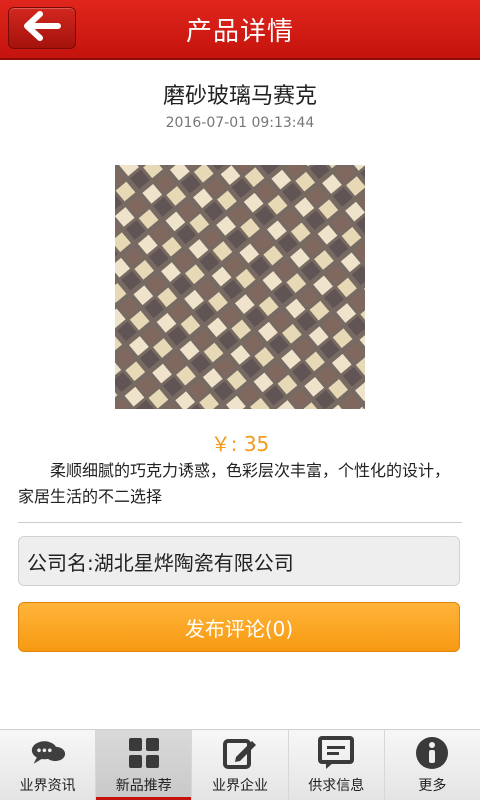 Image resolution: width=480 pixels, height=800 pixels. I want to click on company-field: 公司名:湖北星烨陶瓷有限公司, so click(239, 561).